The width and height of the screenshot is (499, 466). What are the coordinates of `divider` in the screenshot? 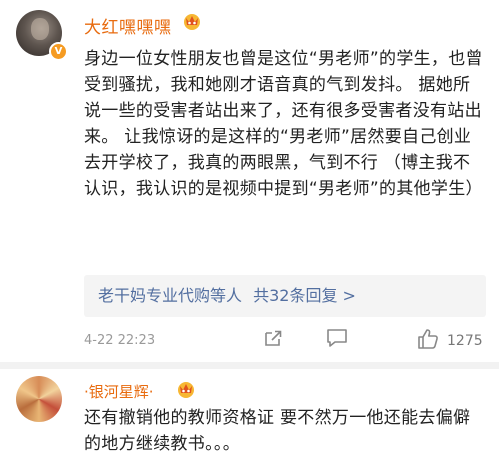 It's located at (249, 365).